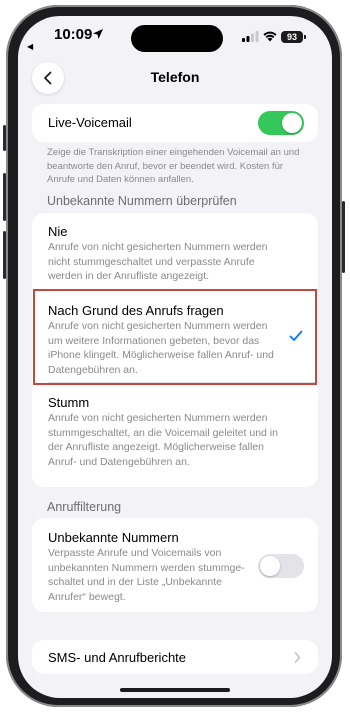 This screenshot has width=350, height=714. I want to click on home-indicator, so click(175, 690).